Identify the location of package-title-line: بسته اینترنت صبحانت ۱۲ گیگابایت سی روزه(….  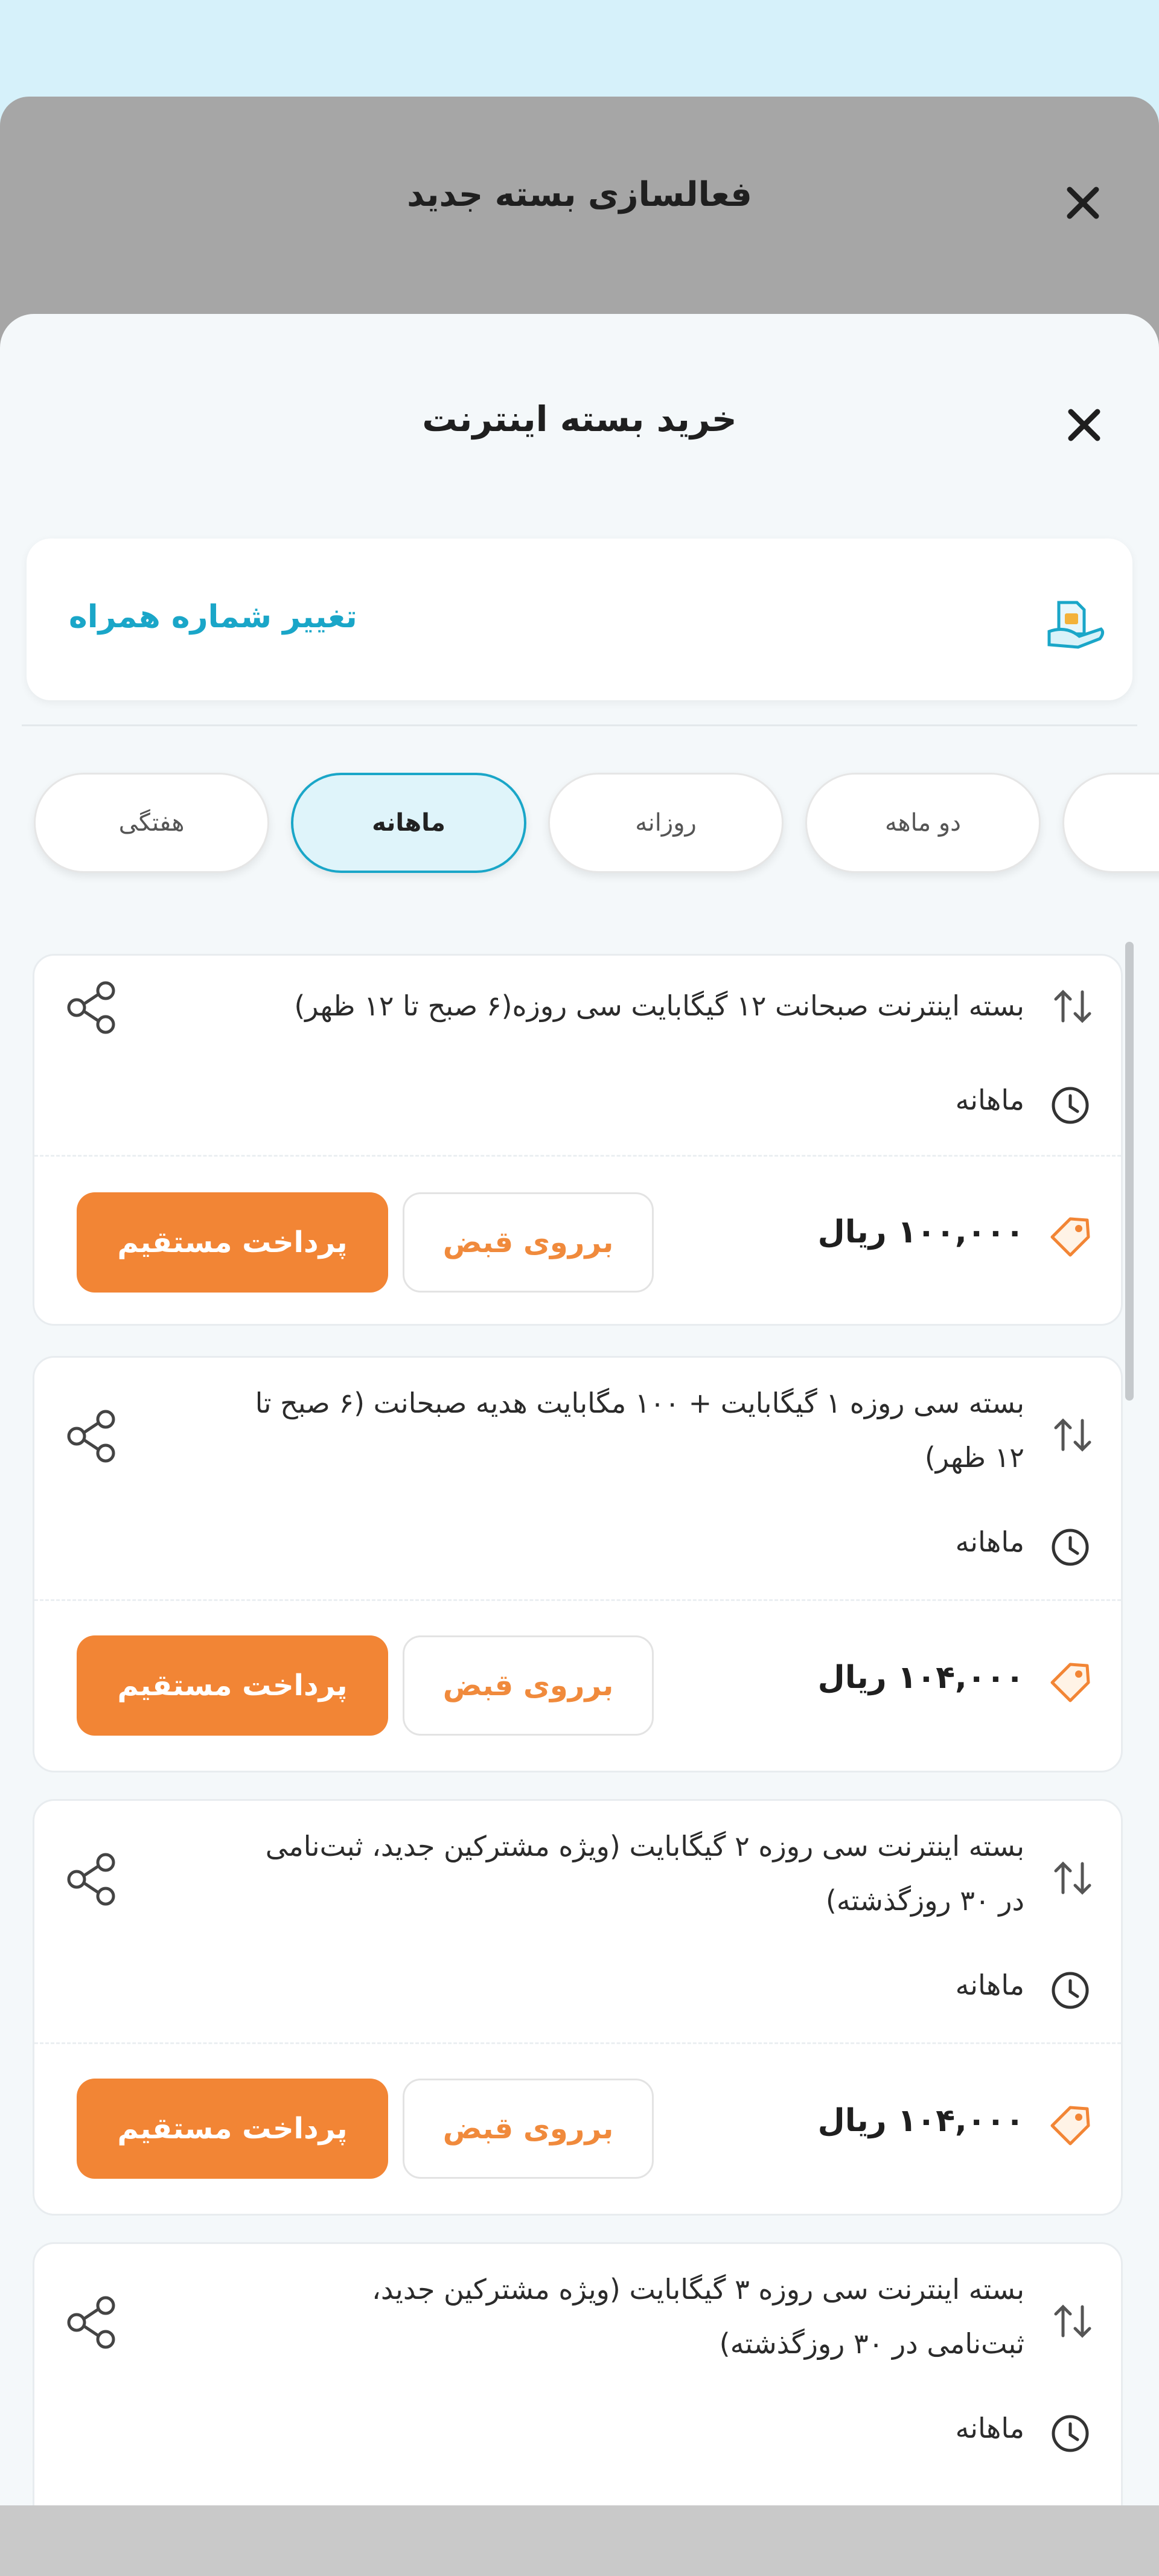
(659, 1006).